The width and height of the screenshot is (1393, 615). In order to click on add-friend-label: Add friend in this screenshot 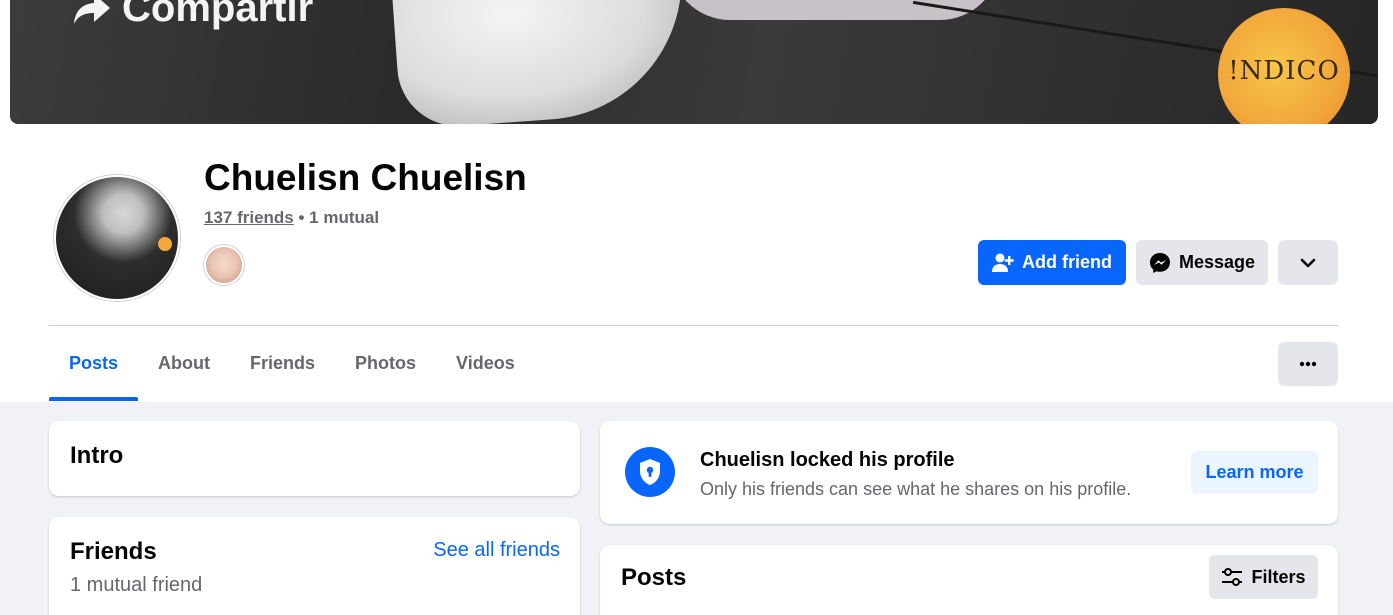, I will do `click(1067, 262)`.